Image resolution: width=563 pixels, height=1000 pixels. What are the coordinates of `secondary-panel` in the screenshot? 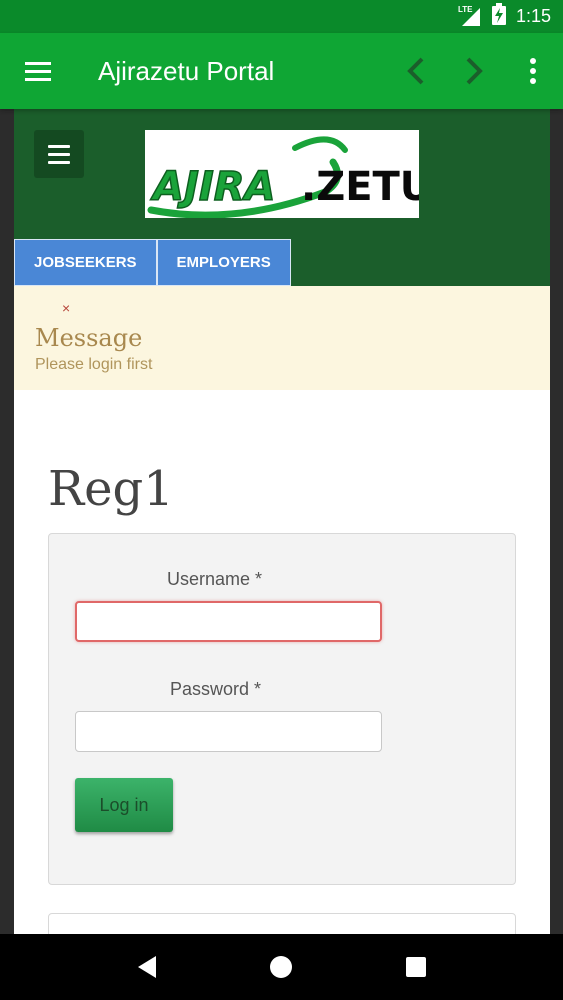 It's located at (282, 923).